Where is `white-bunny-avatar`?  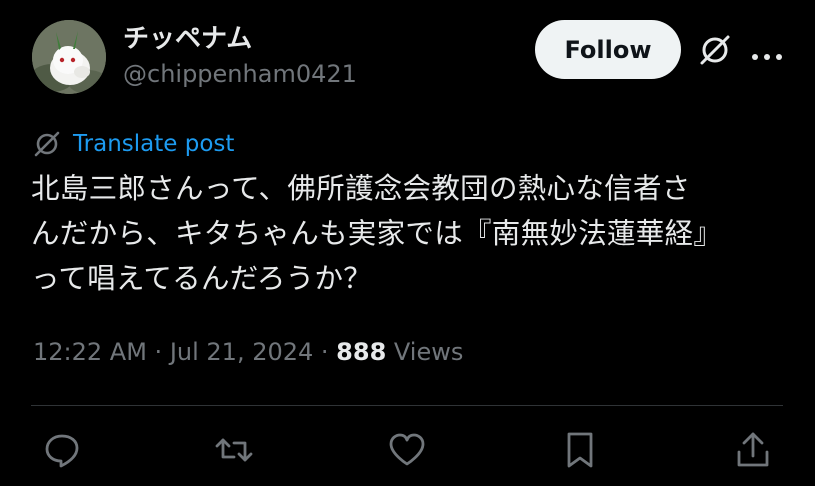
white-bunny-avatar is located at coordinates (69, 57).